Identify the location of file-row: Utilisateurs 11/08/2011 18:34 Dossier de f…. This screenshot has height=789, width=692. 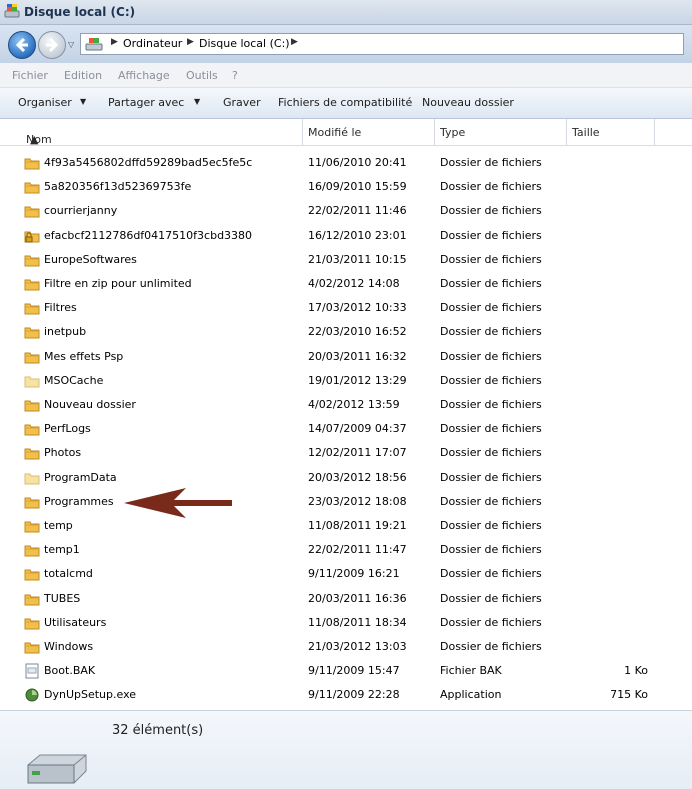
(346, 623).